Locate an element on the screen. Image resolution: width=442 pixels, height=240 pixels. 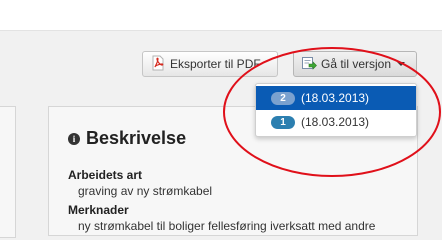
pdf-file-icon is located at coordinates (158, 64).